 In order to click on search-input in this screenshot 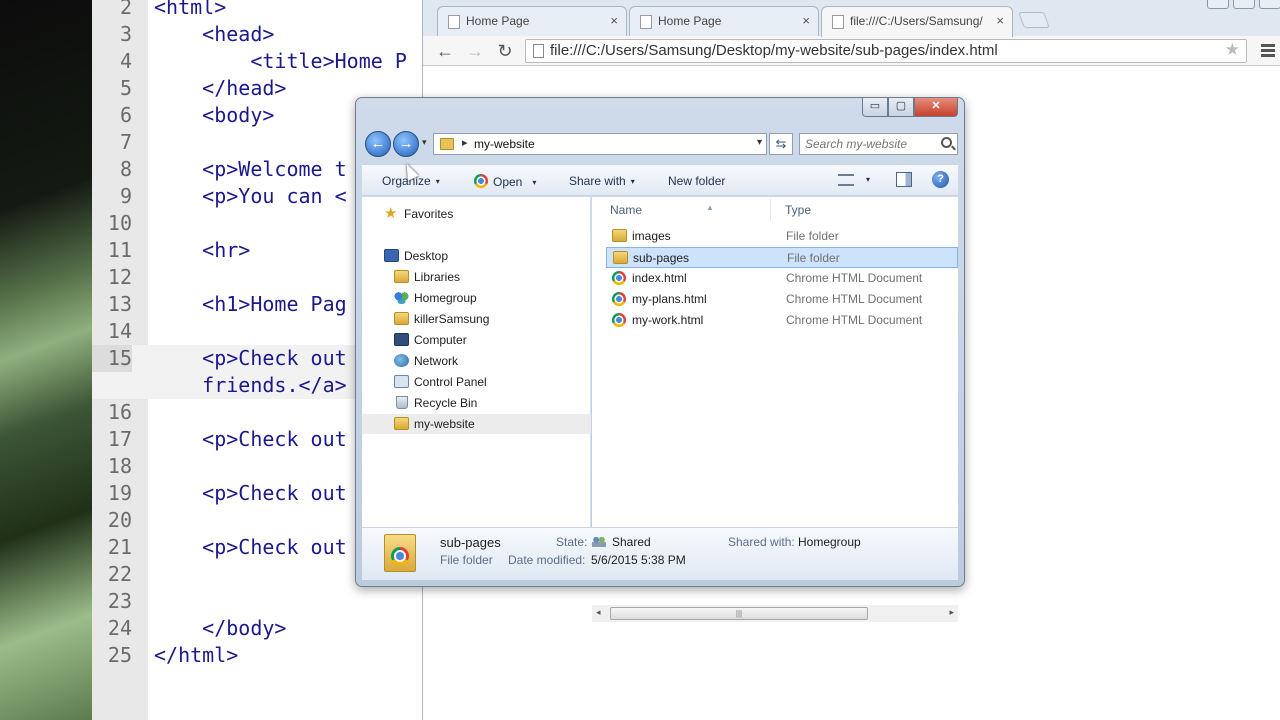, I will do `click(870, 144)`.